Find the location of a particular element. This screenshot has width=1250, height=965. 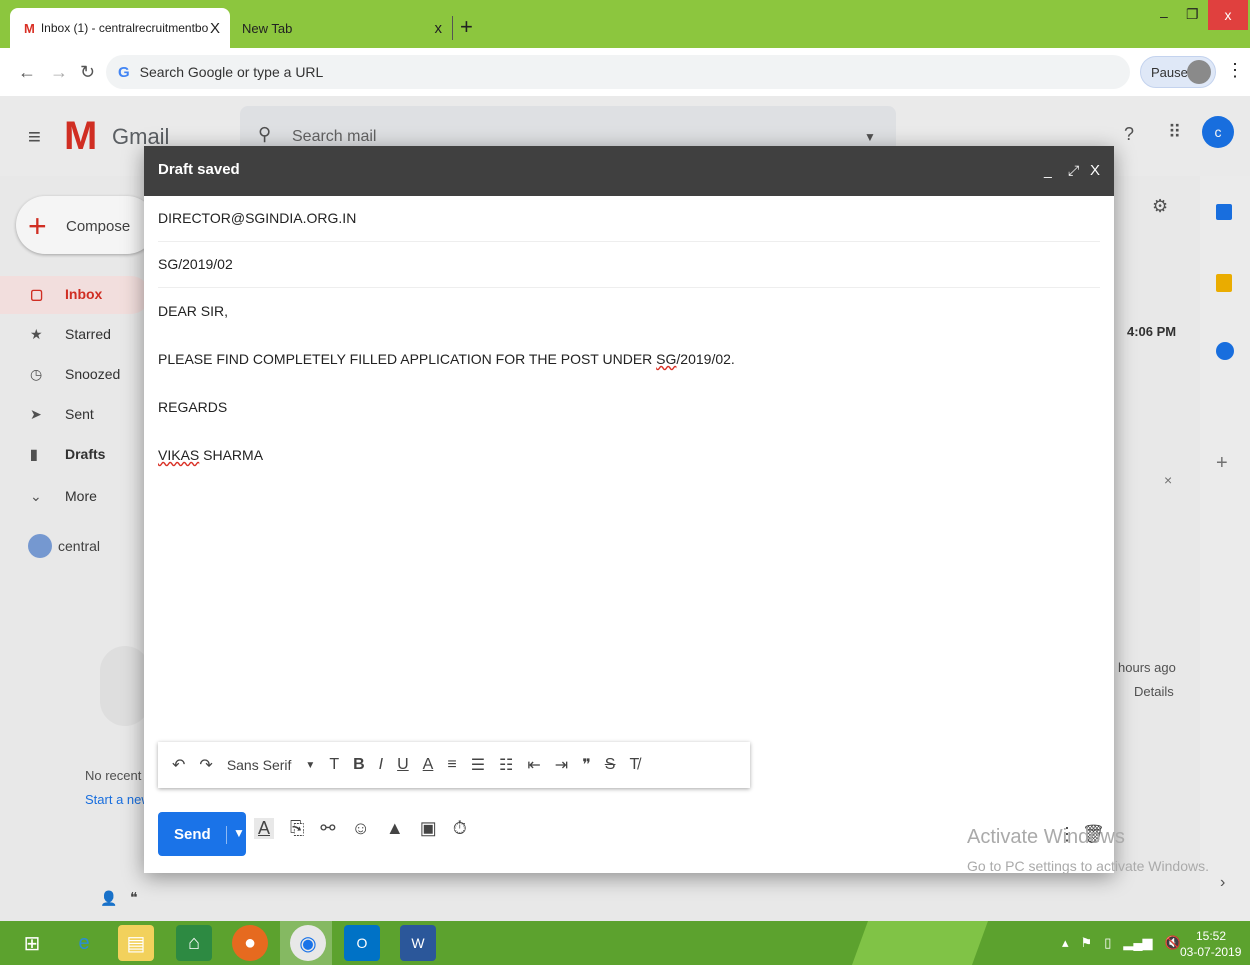

activation-watermark-subtitle: Go to PC settings to activate Windows. is located at coordinates (1088, 866).